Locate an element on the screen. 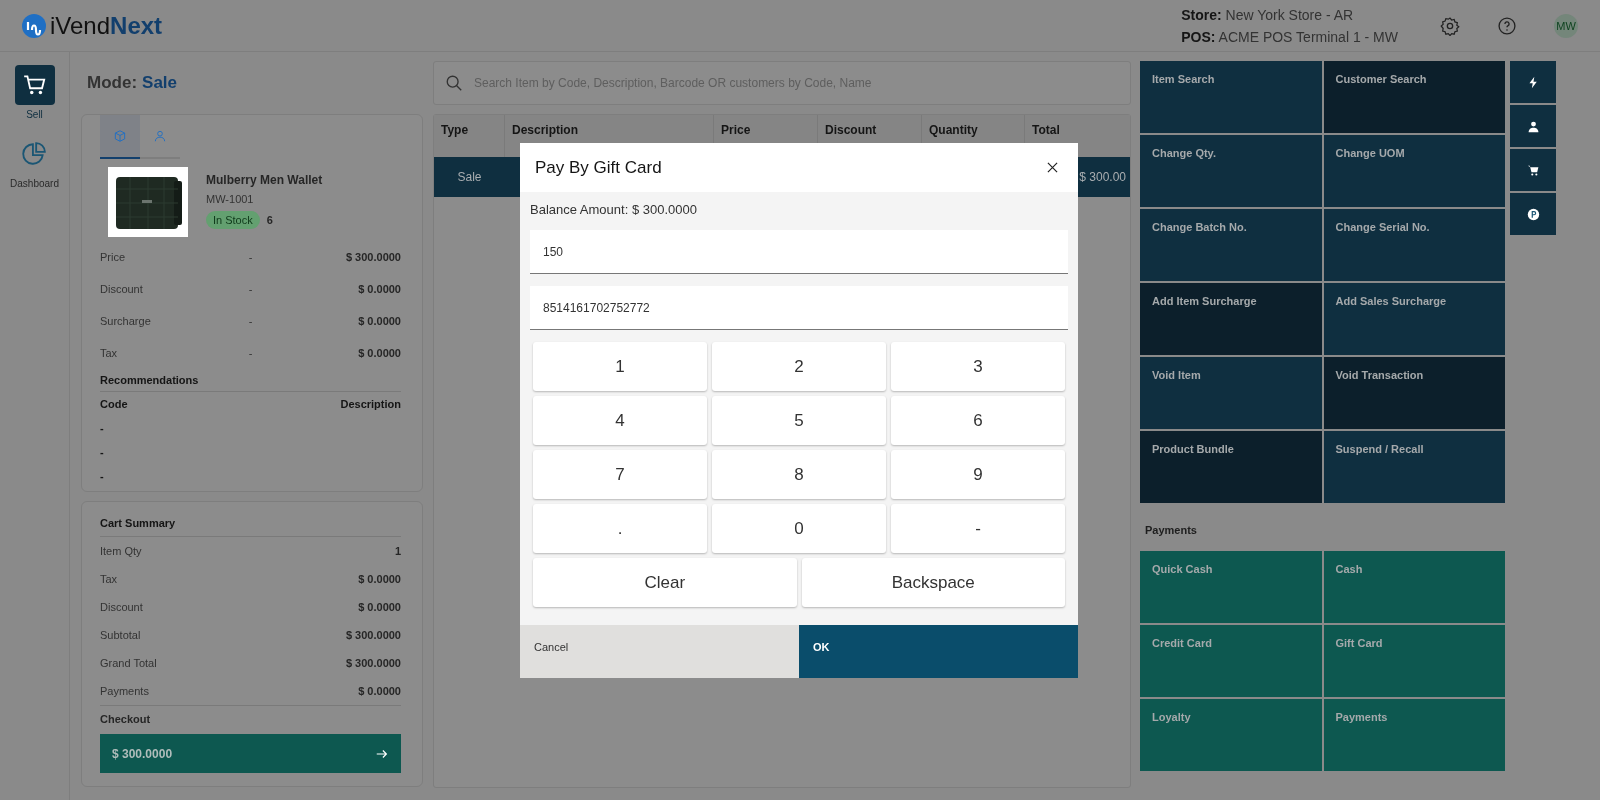 Image resolution: width=1600 pixels, height=800 pixels. cube-icon is located at coordinates (120, 136).